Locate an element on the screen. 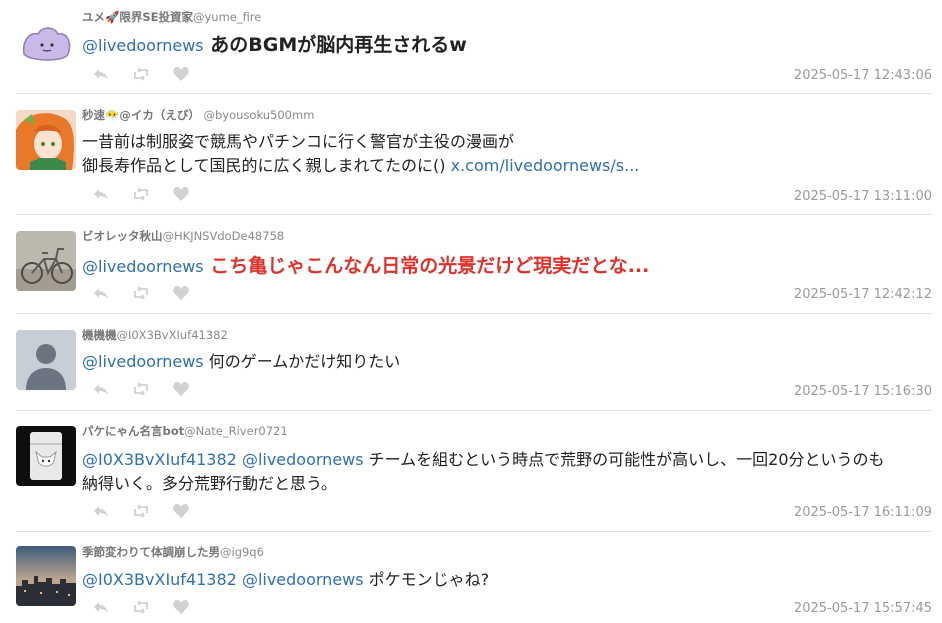 The width and height of the screenshot is (942, 623). default-user-avatar-icon is located at coordinates (46, 360).